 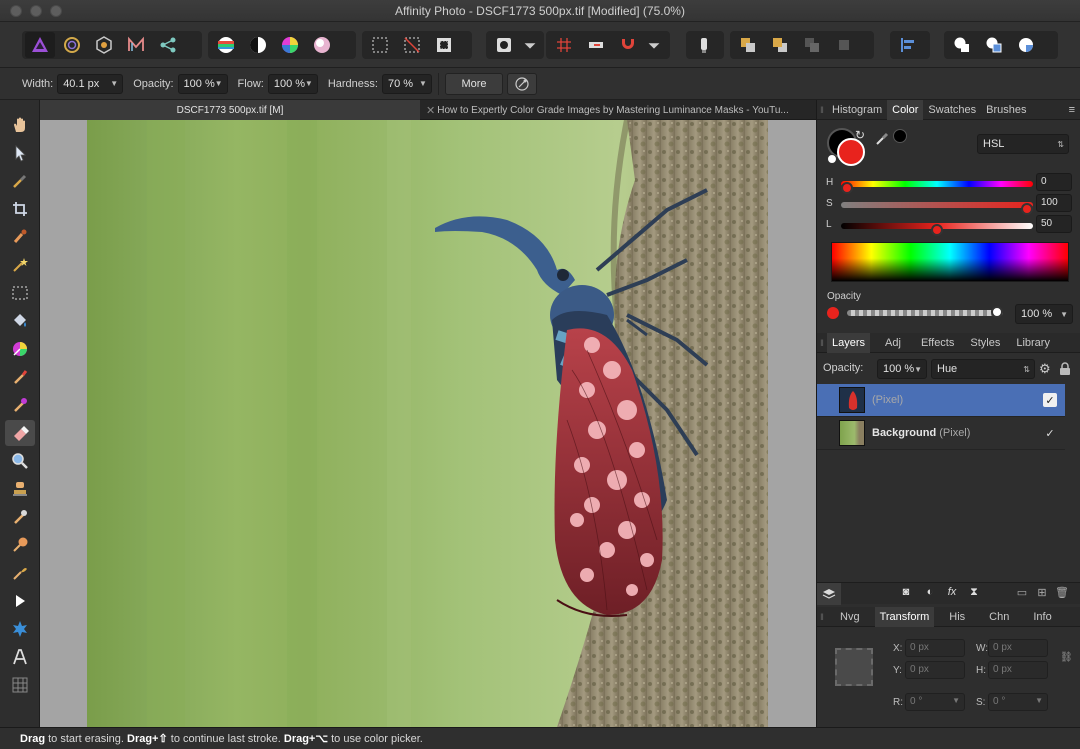 I want to click on shear-field: 0 ° ▼, so click(x=1018, y=702).